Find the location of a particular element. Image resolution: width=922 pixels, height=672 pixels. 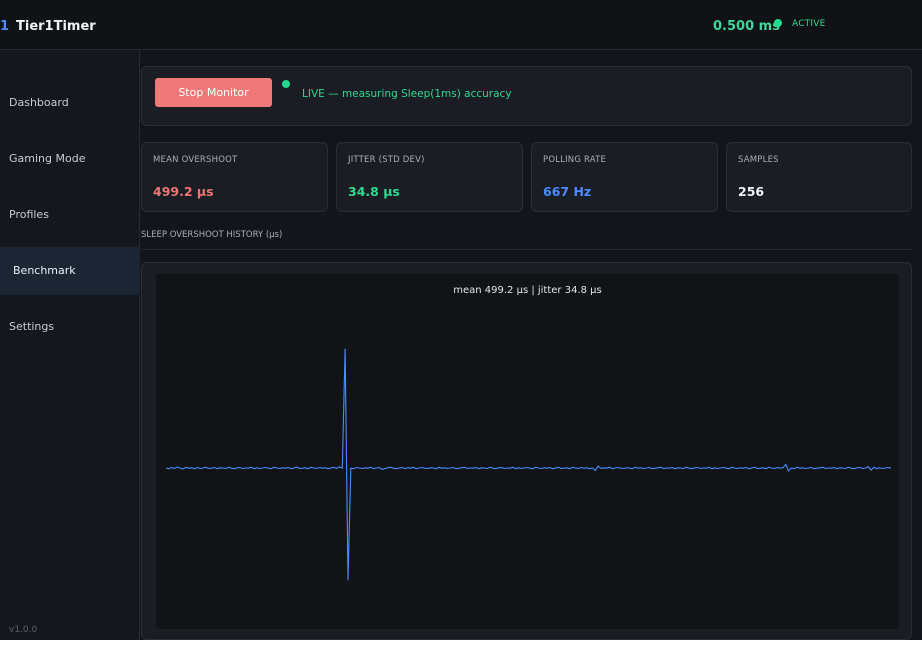

live-status-text: LIVE — measuring Sleep(1ms) accuracy is located at coordinates (407, 94).